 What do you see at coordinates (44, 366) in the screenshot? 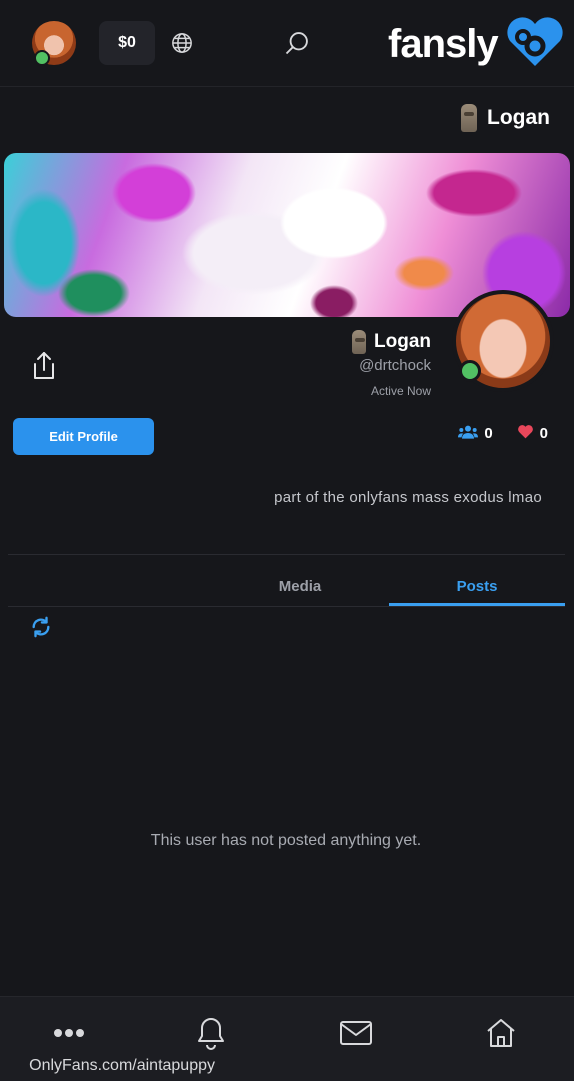
I see `share-icon` at bounding box center [44, 366].